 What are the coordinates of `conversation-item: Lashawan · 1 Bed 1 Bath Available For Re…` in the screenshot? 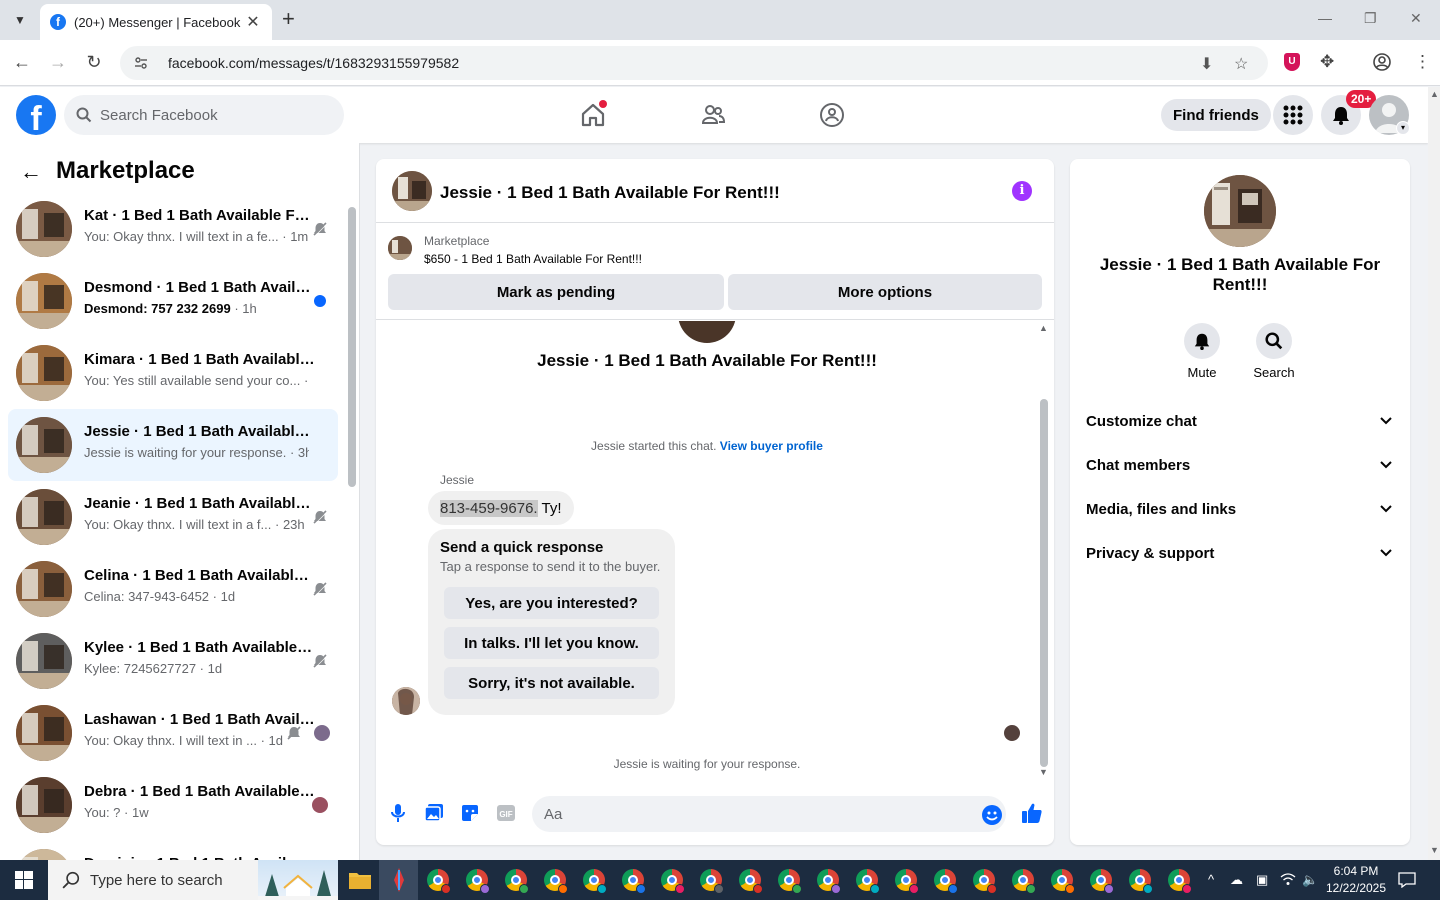 It's located at (173, 733).